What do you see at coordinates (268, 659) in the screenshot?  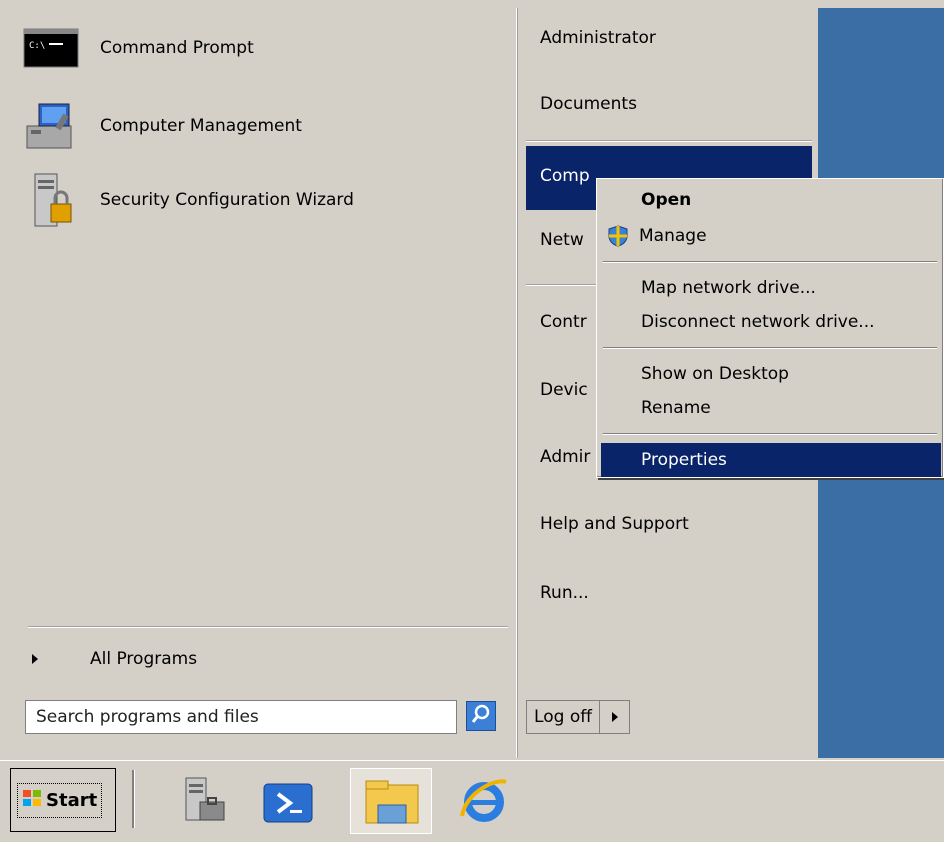 I see `all-programs-item: All Programs` at bounding box center [268, 659].